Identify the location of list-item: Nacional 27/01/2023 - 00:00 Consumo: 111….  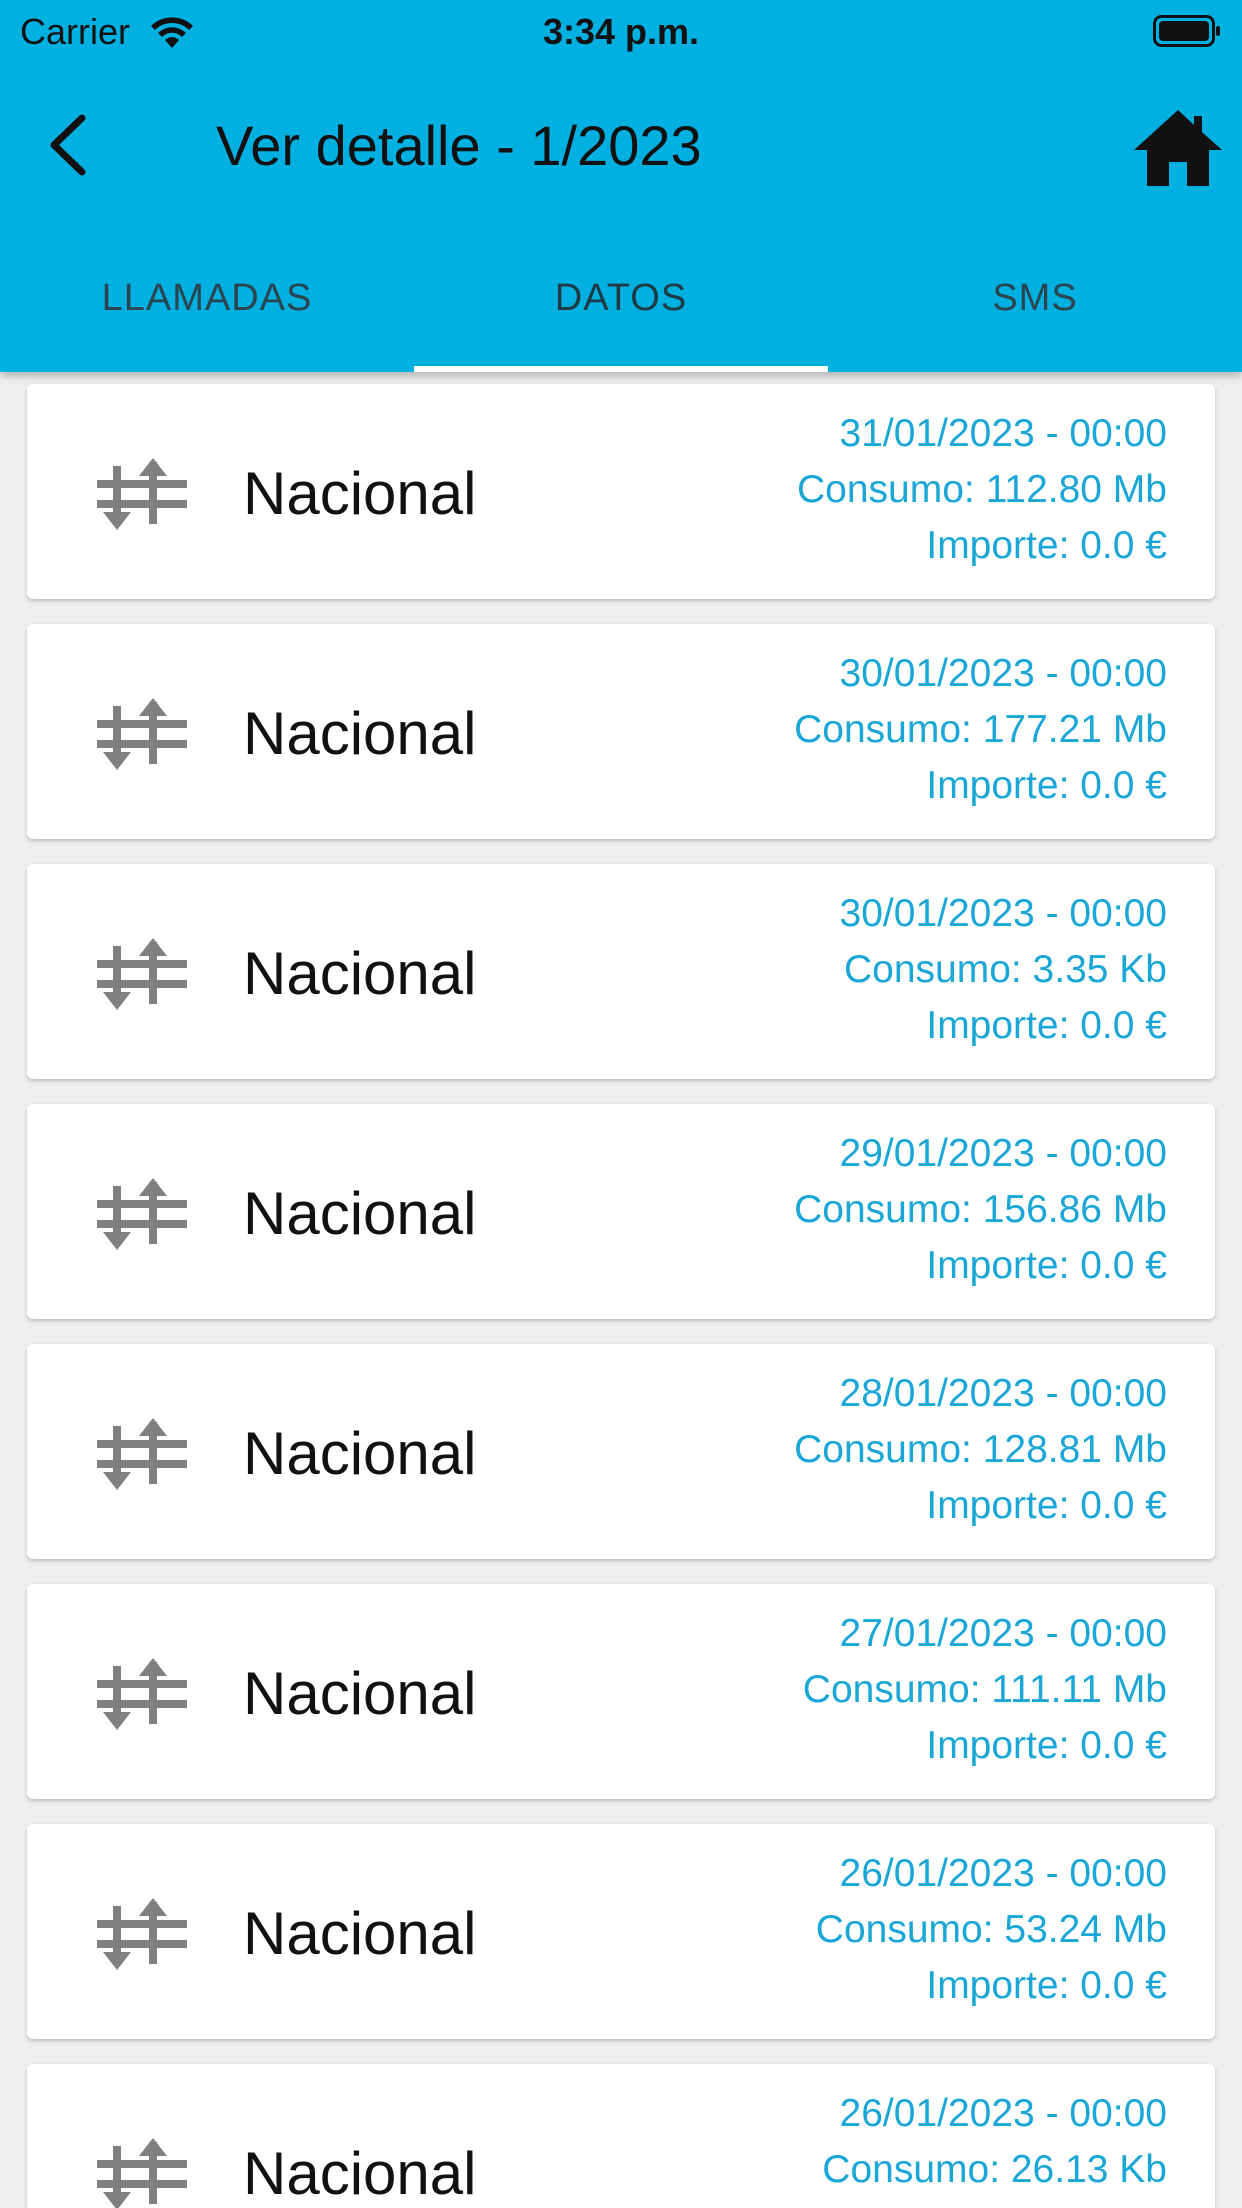
(621, 1691).